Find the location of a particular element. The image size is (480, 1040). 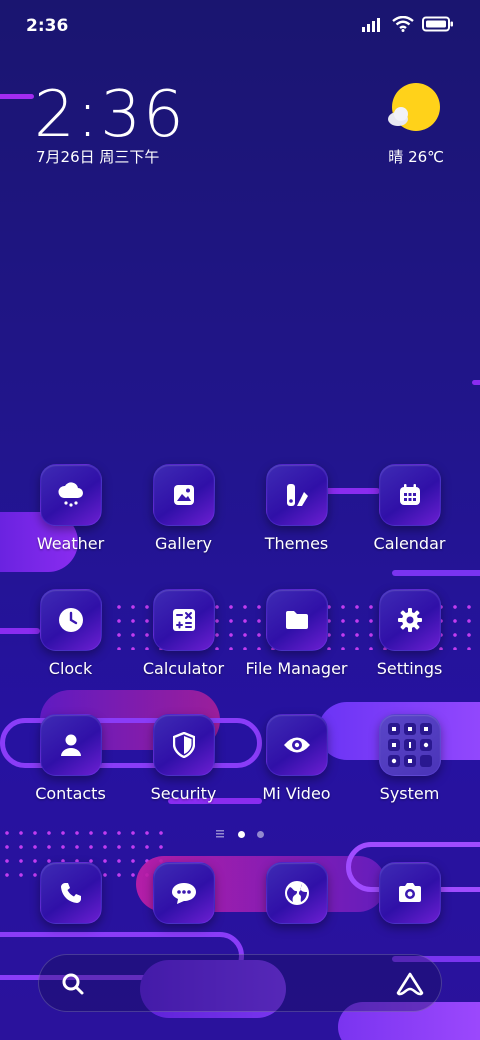

dock-icon-phone is located at coordinates (70, 893).